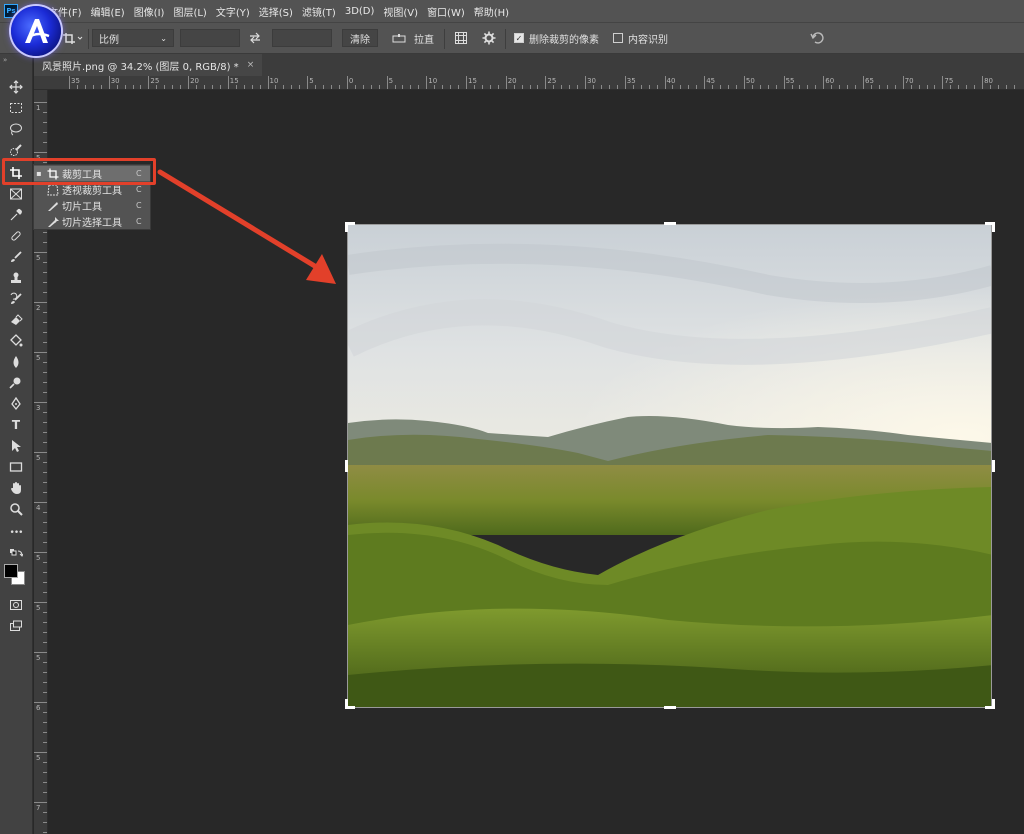 The height and width of the screenshot is (834, 1024). Describe the element at coordinates (830, 81) in the screenshot. I see `ruler-label: 60` at that location.